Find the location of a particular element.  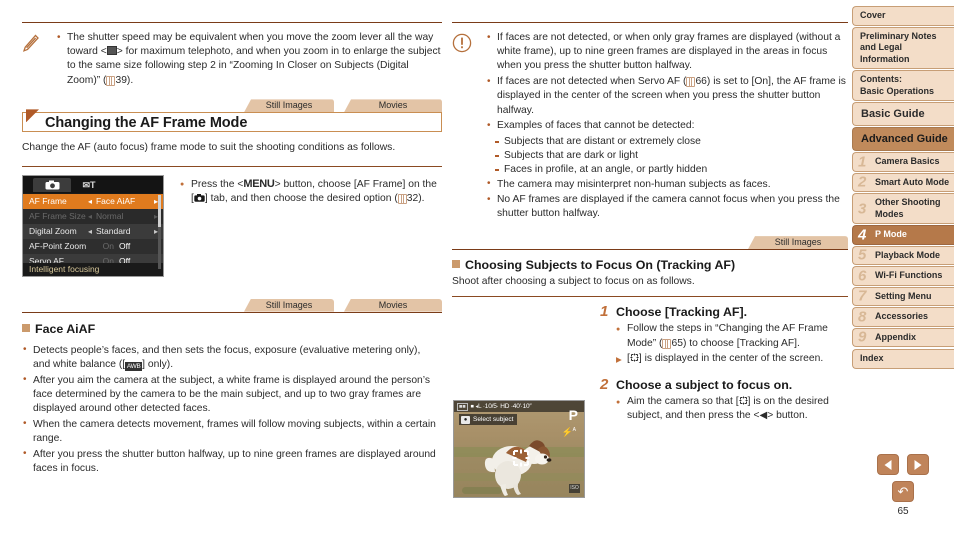

sidebar-item-label: Smart Auto Mode is located at coordinates (912, 181).